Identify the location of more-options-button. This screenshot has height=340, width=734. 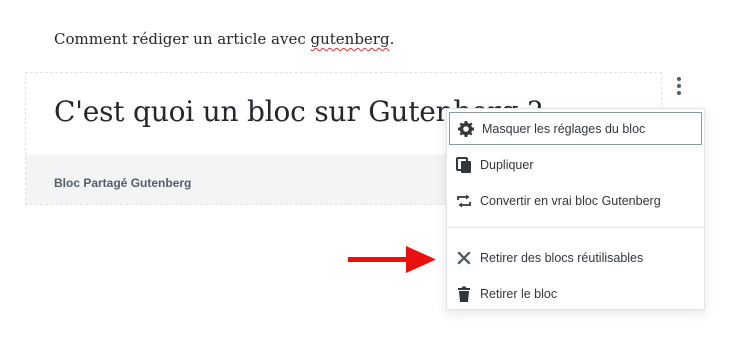
(679, 86).